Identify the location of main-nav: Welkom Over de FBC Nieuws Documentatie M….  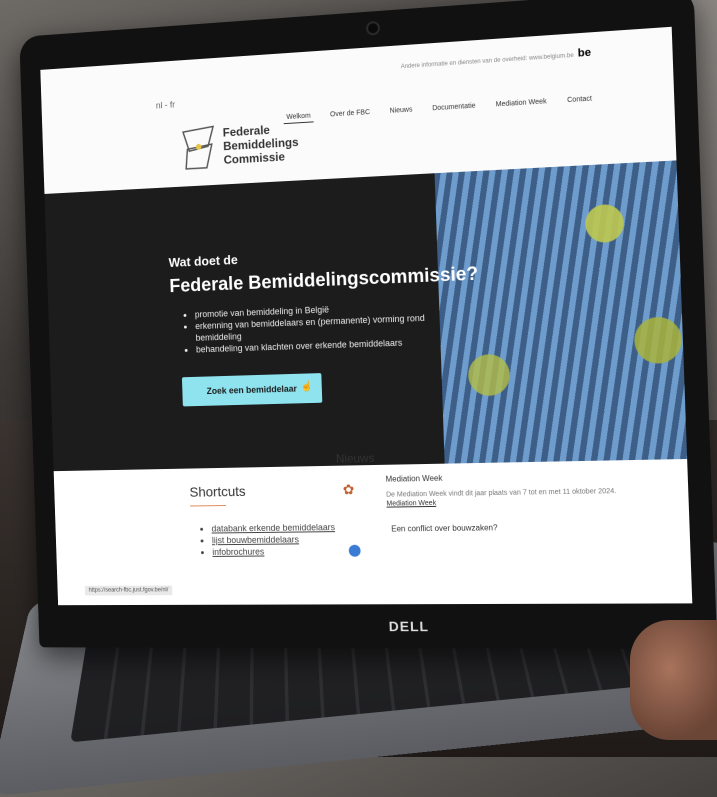
(439, 109).